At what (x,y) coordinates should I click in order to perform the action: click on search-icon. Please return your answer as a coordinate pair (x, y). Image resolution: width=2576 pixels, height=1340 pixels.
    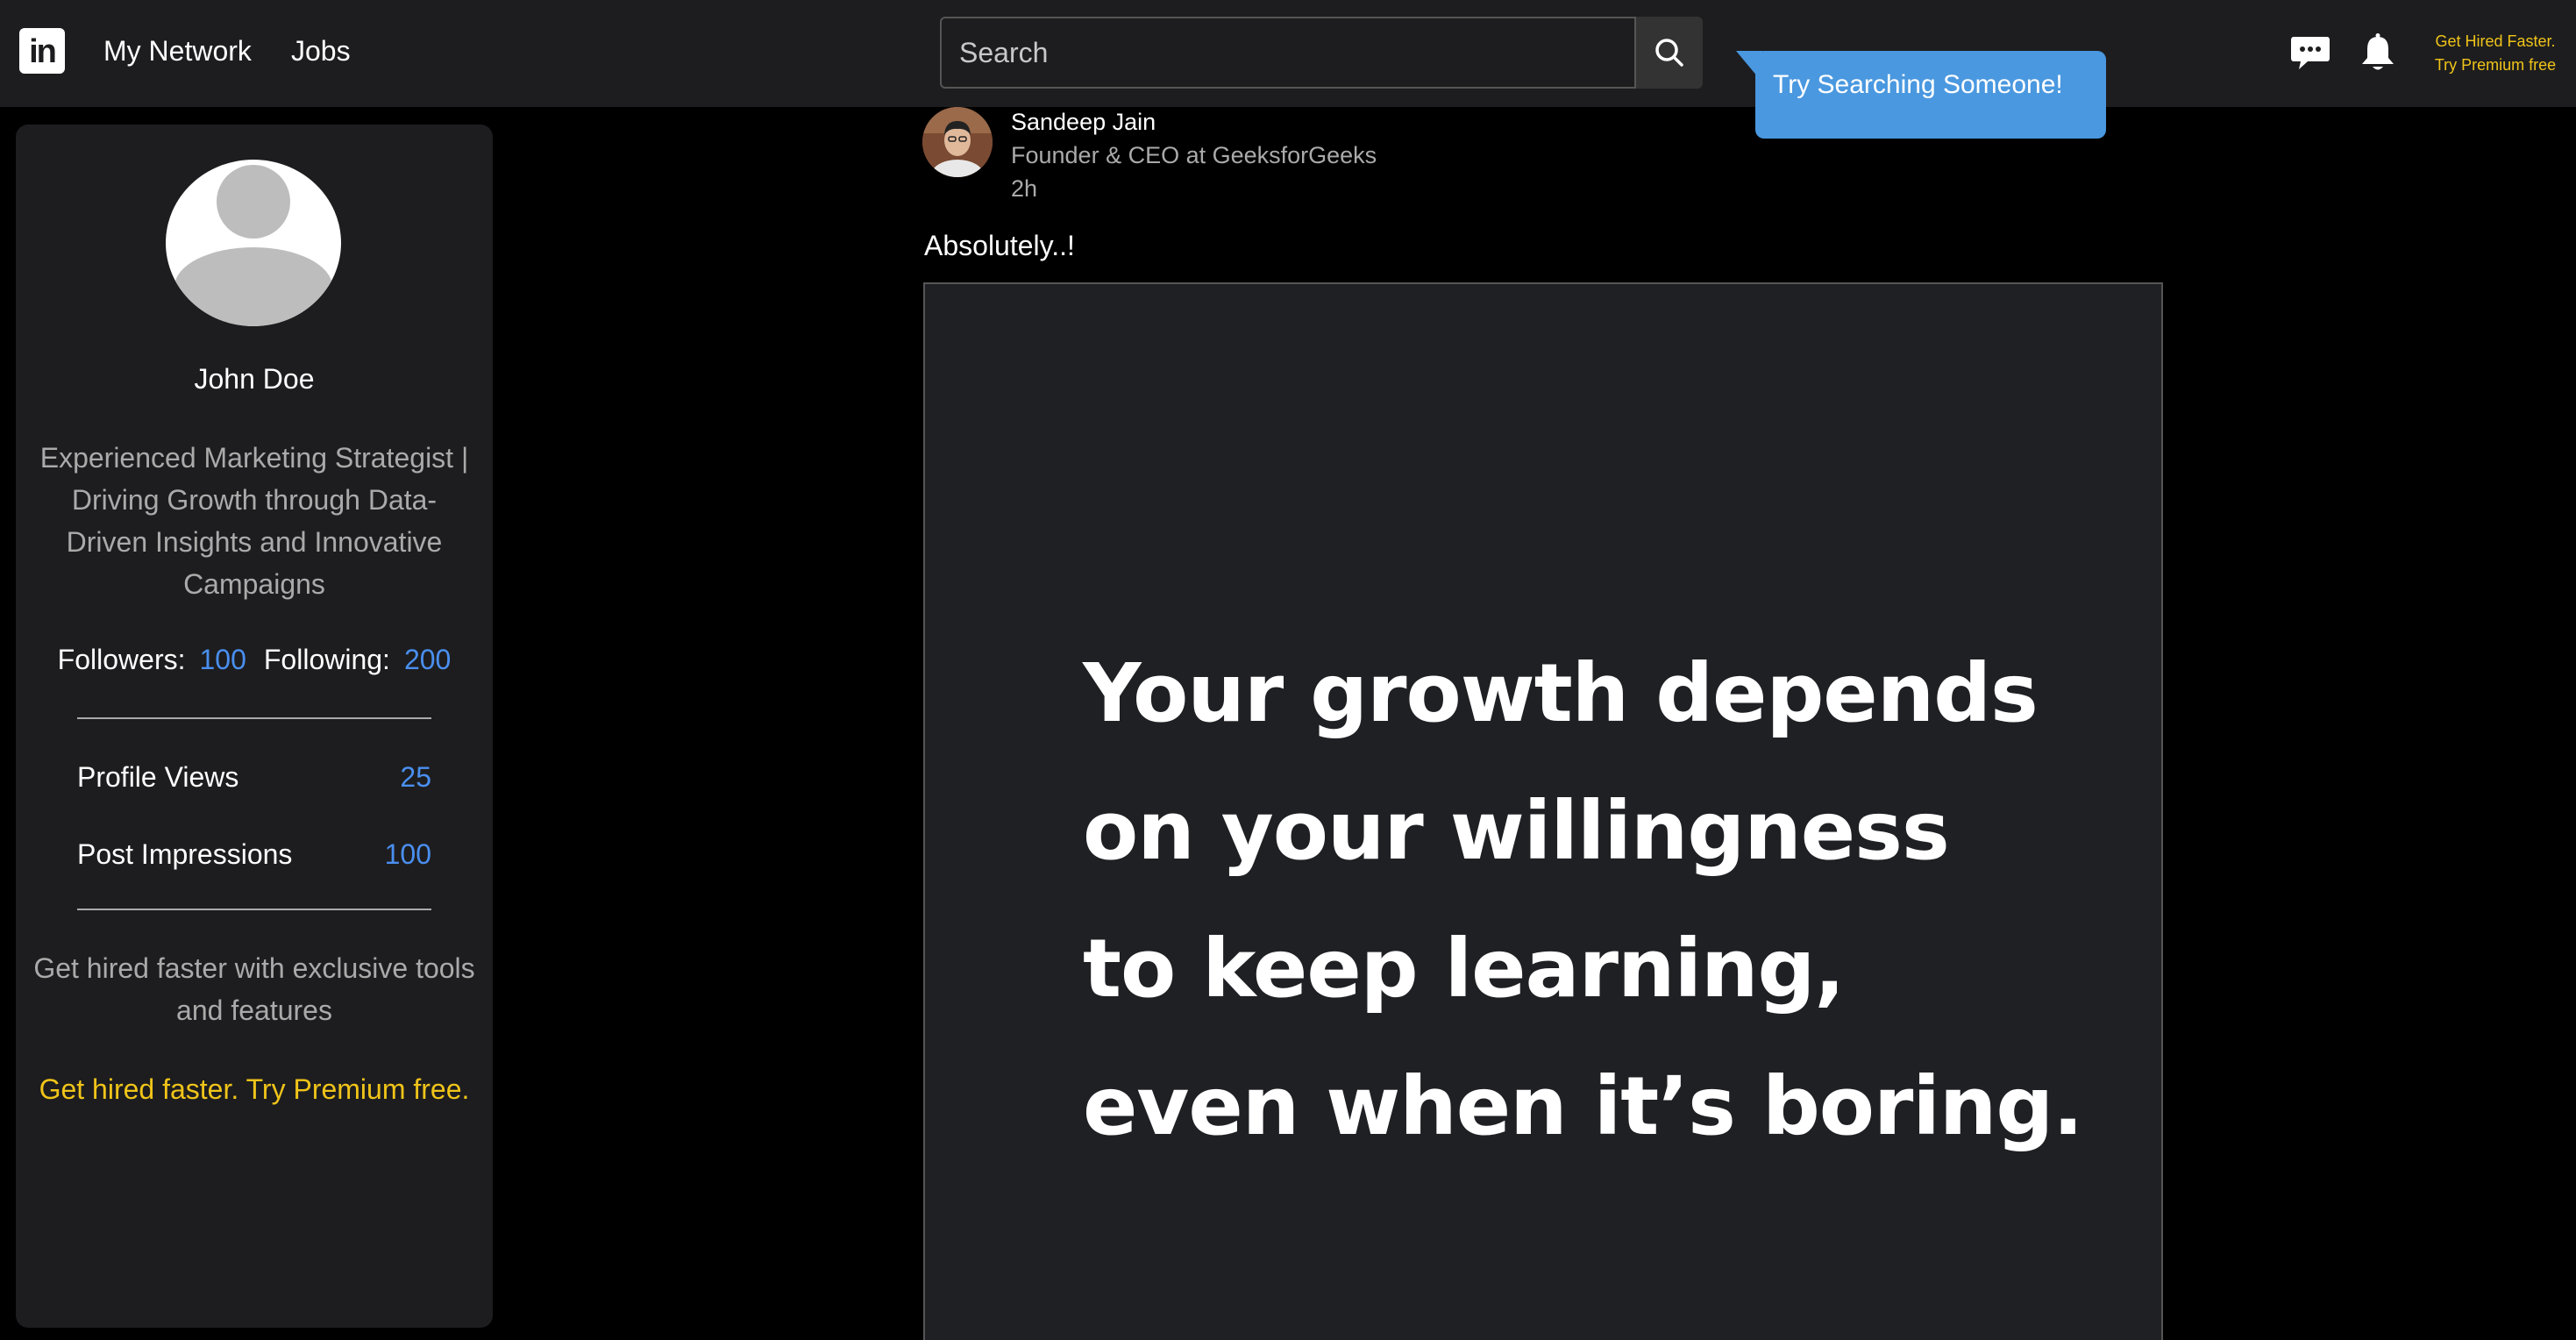
    Looking at the image, I should click on (1669, 53).